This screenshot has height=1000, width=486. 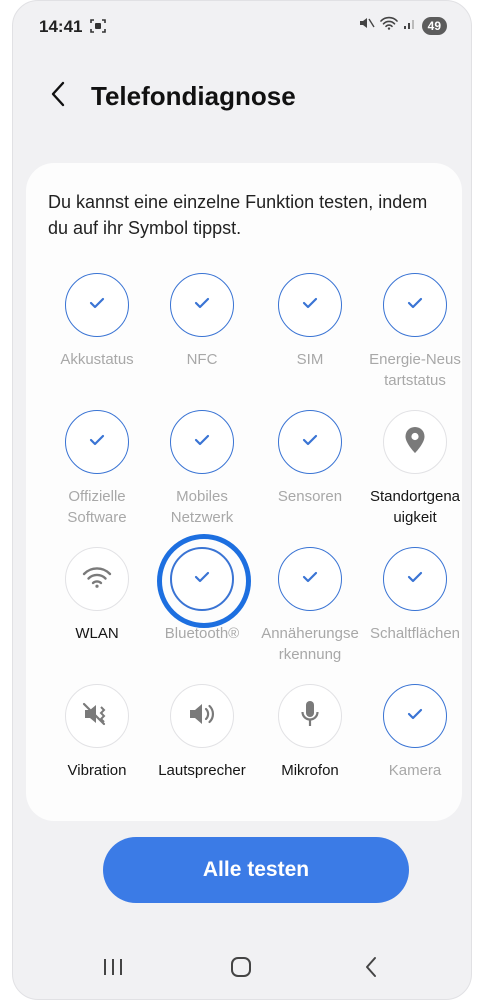 I want to click on mute-icon, so click(x=367, y=25).